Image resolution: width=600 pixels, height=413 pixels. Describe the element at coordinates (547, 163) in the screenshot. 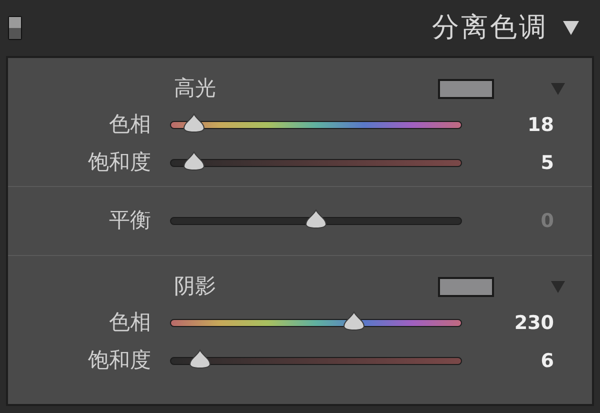

I see `slider-value: 5` at that location.